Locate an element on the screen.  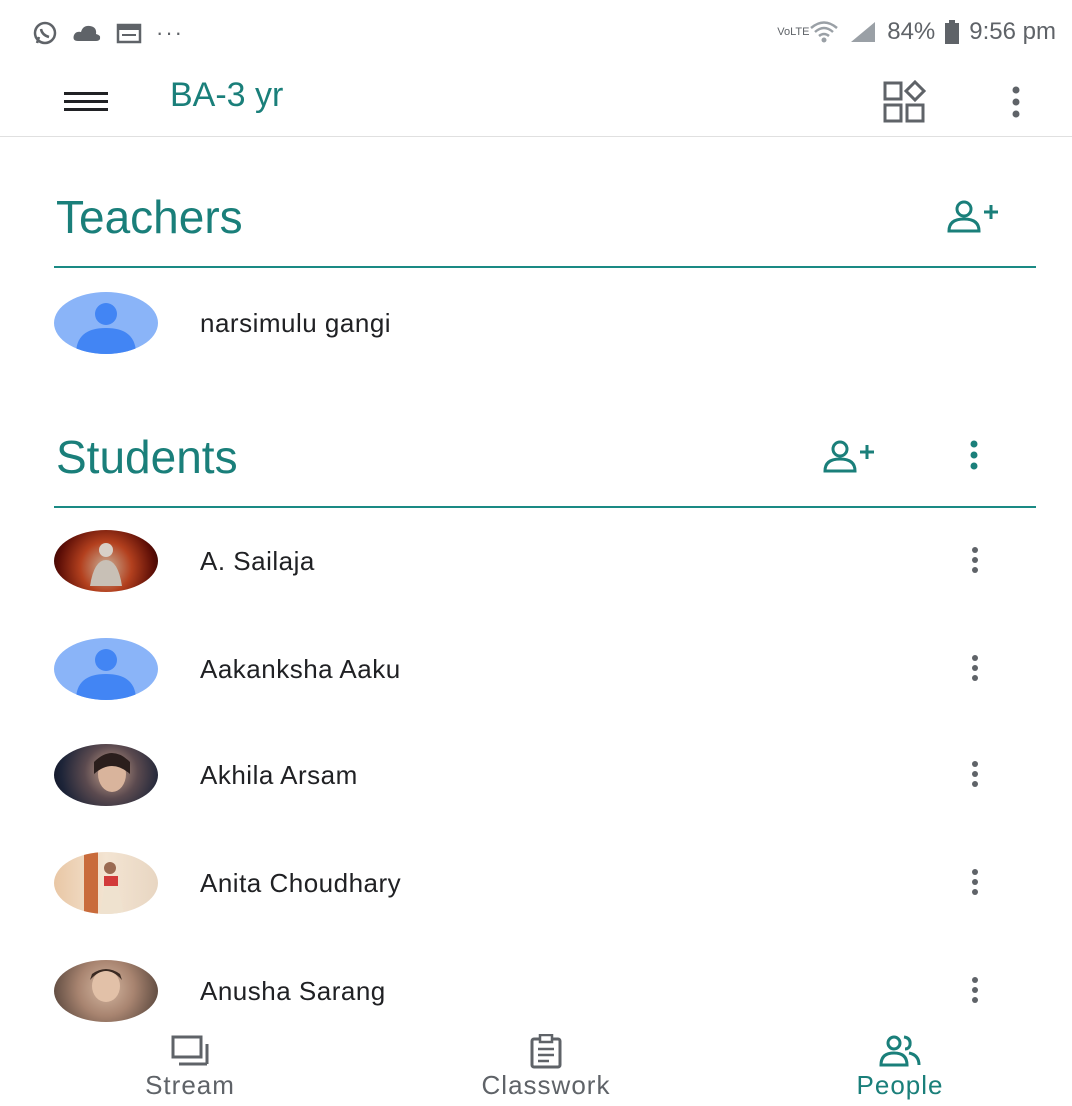
whatsapp-icon is located at coordinates (45, 33).